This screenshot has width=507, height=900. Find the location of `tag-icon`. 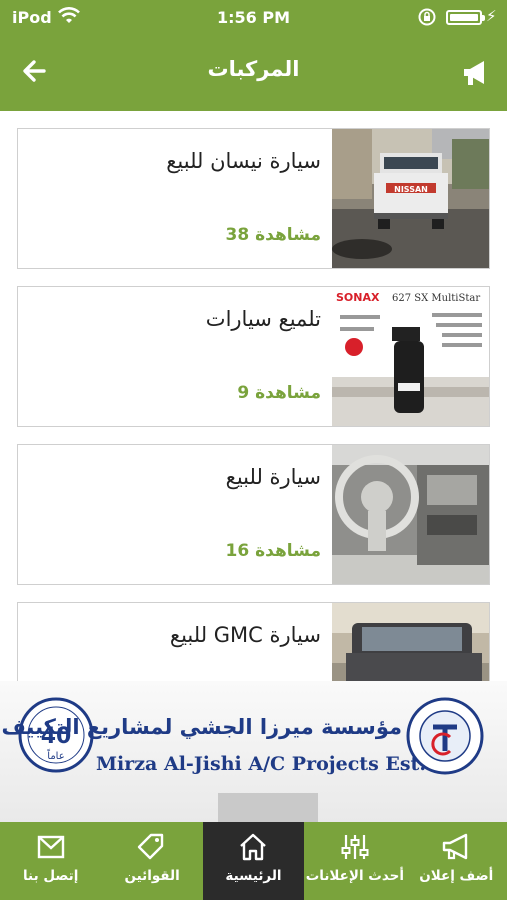

tag-icon is located at coordinates (150, 846).